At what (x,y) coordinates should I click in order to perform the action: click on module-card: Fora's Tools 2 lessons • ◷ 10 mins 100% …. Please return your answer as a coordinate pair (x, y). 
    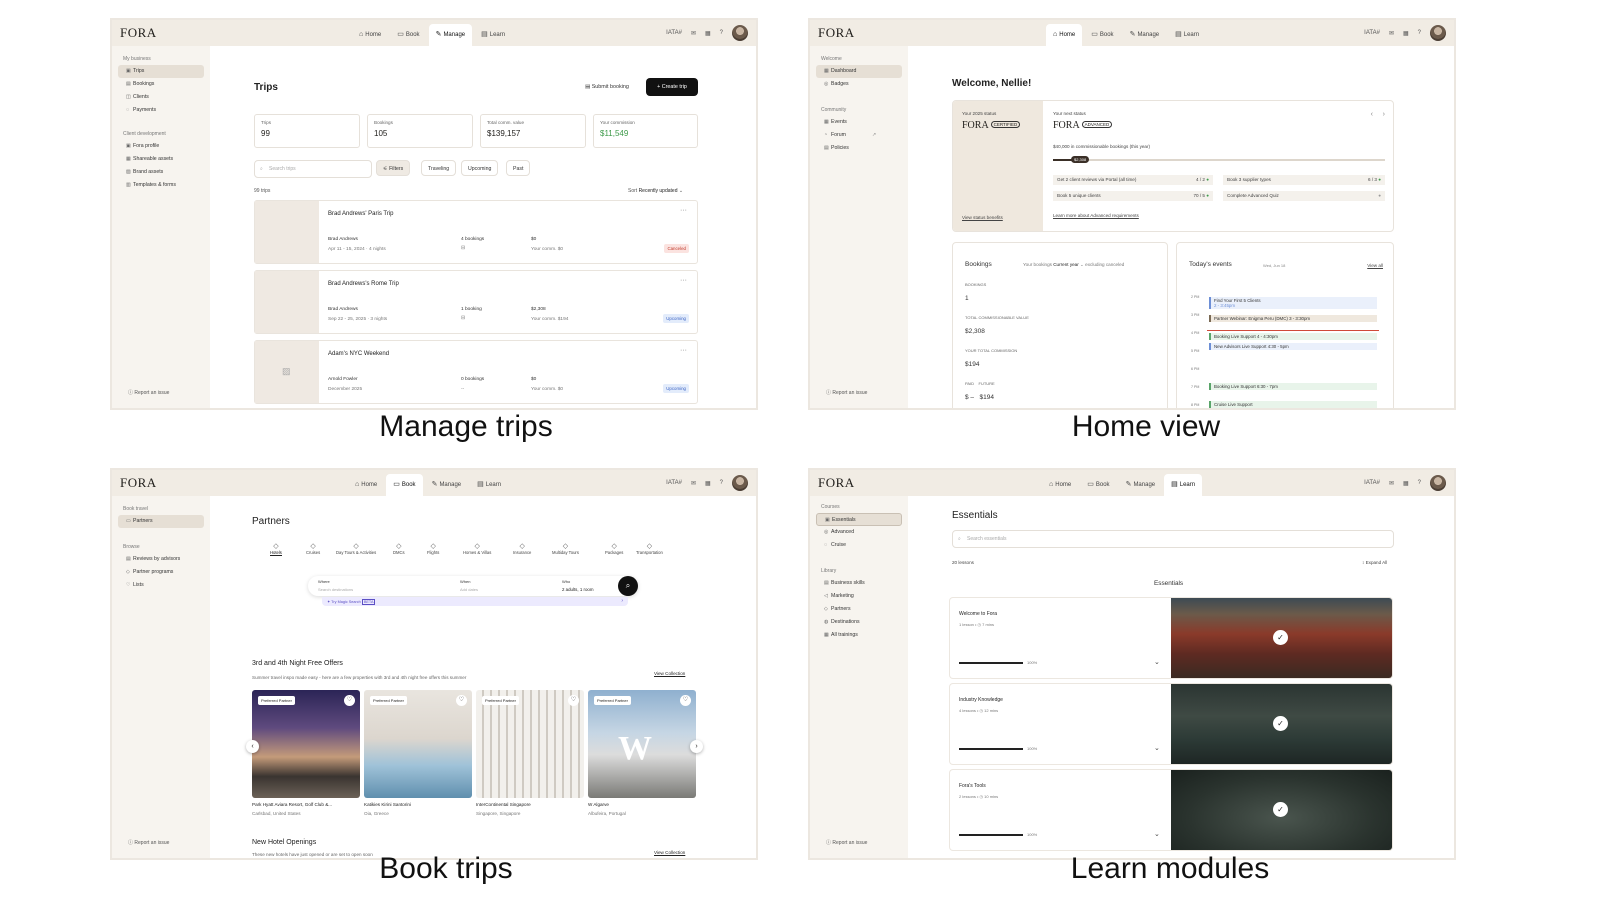
    Looking at the image, I should click on (1171, 810).